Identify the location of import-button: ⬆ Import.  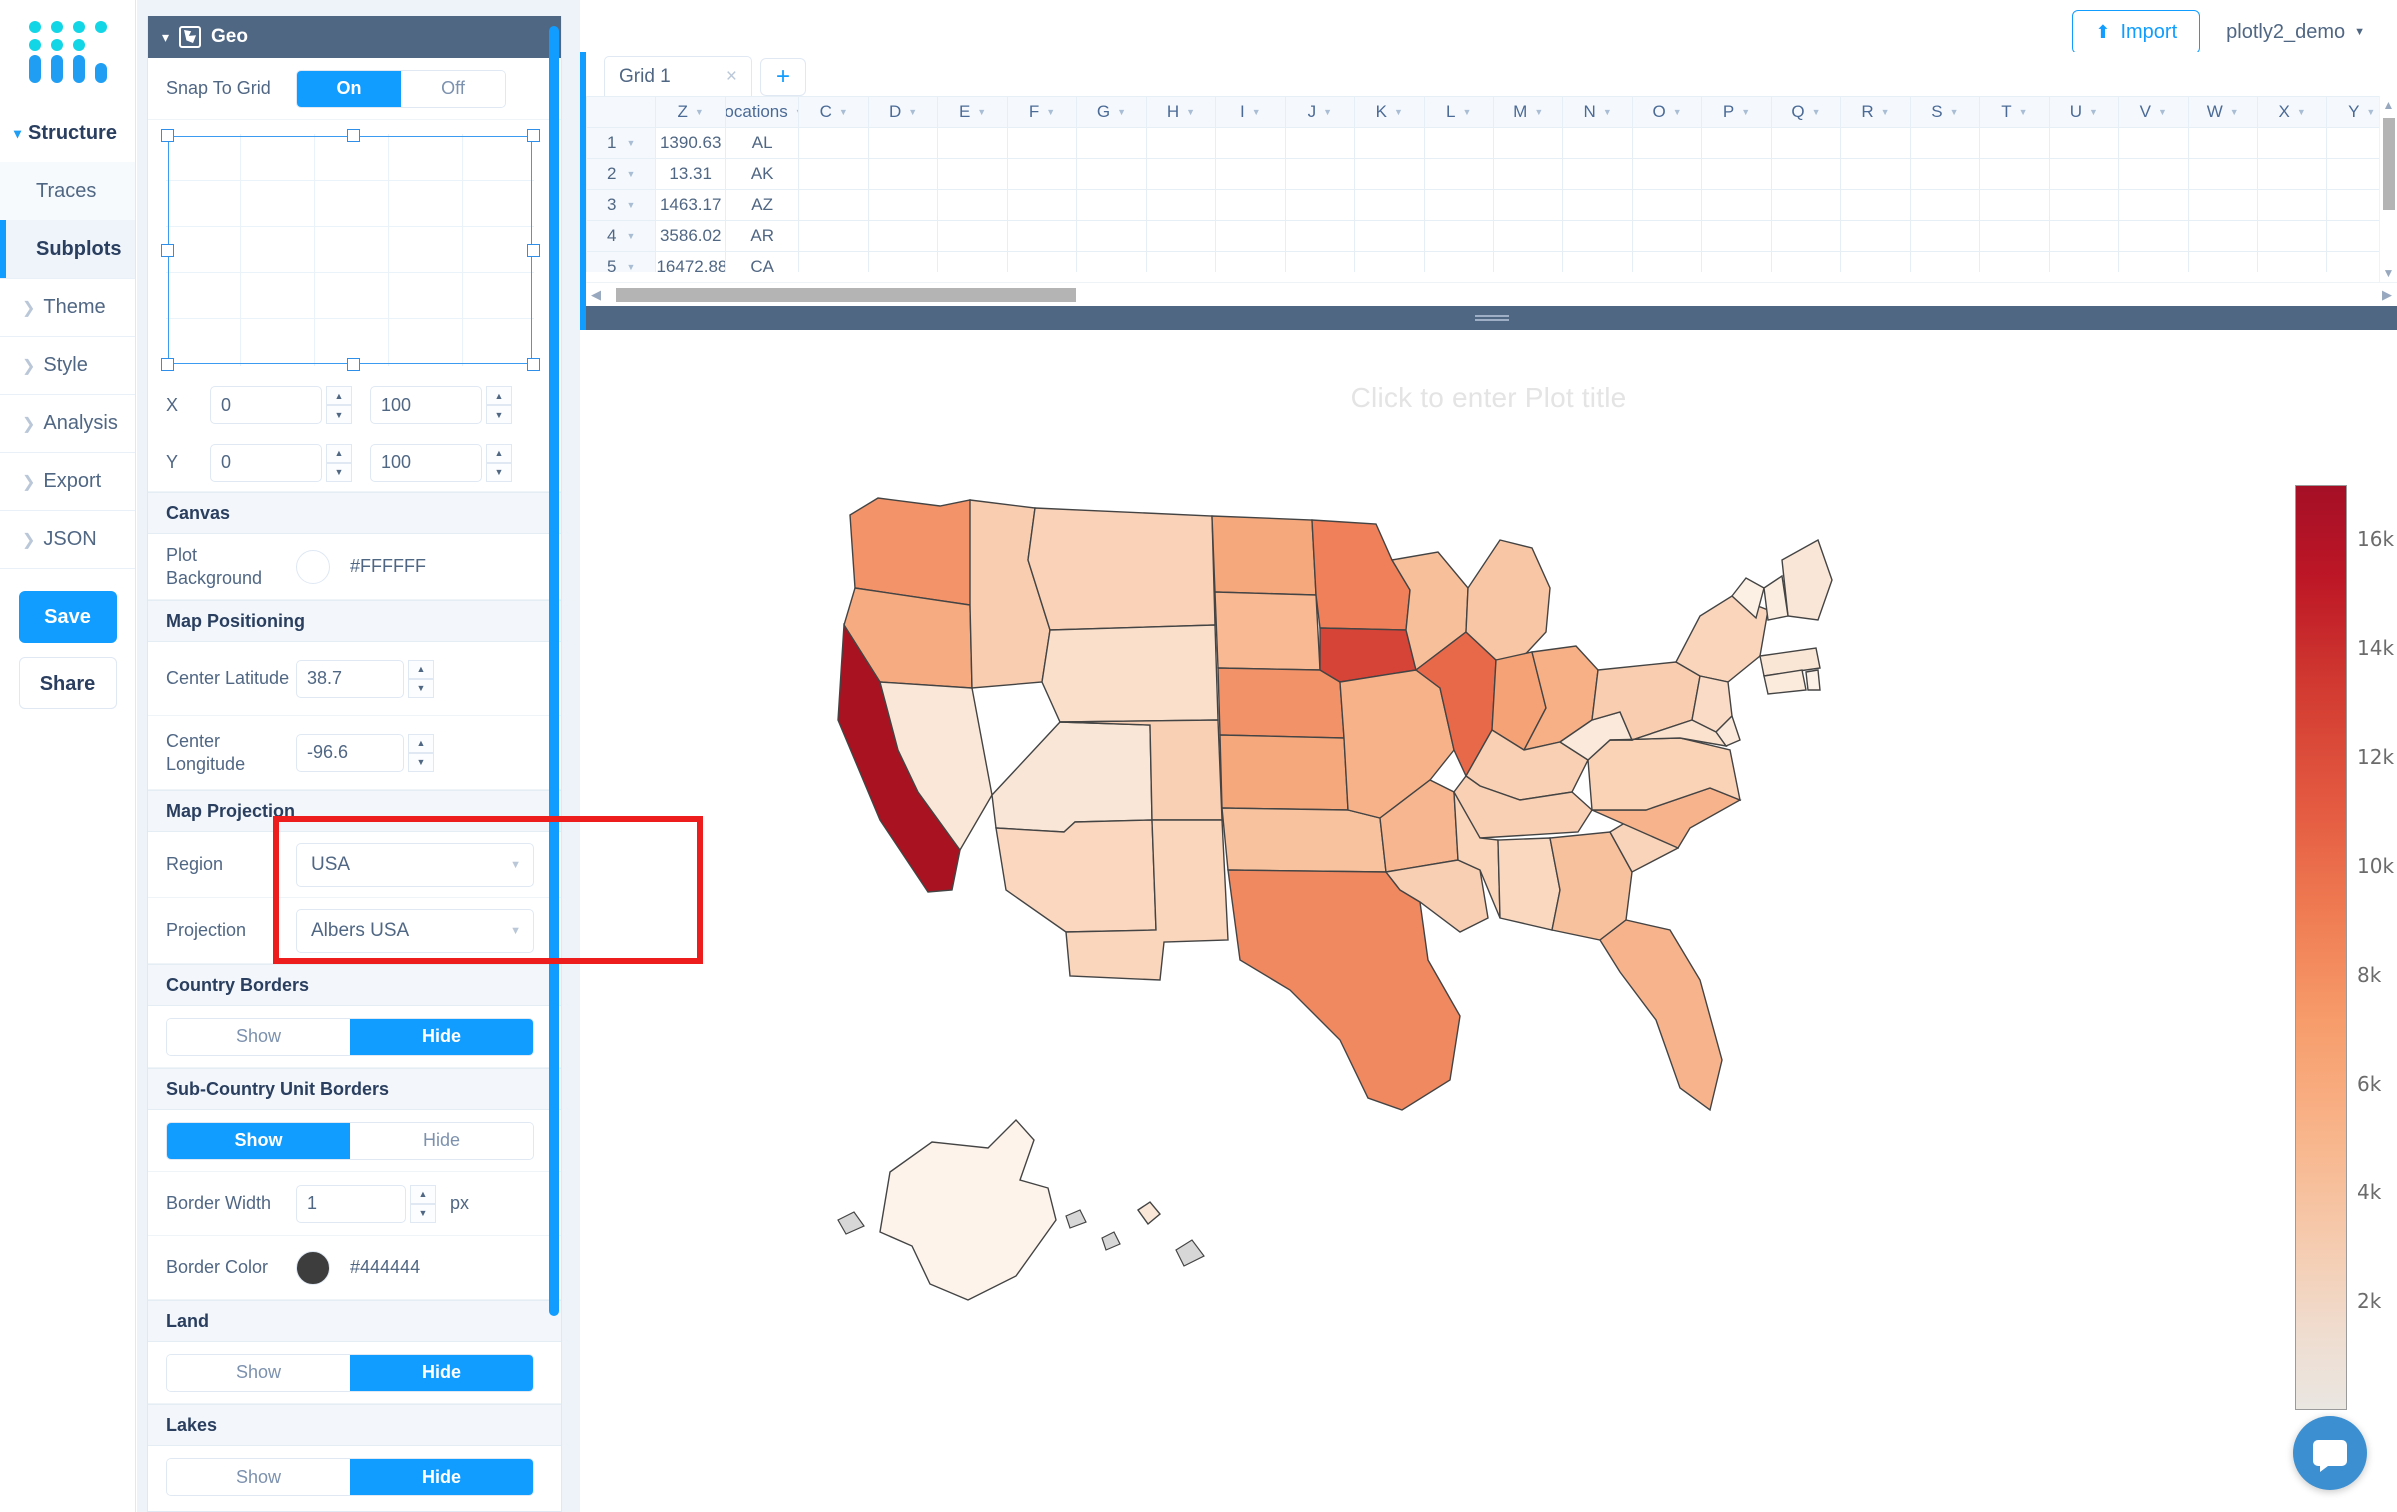
(2136, 32).